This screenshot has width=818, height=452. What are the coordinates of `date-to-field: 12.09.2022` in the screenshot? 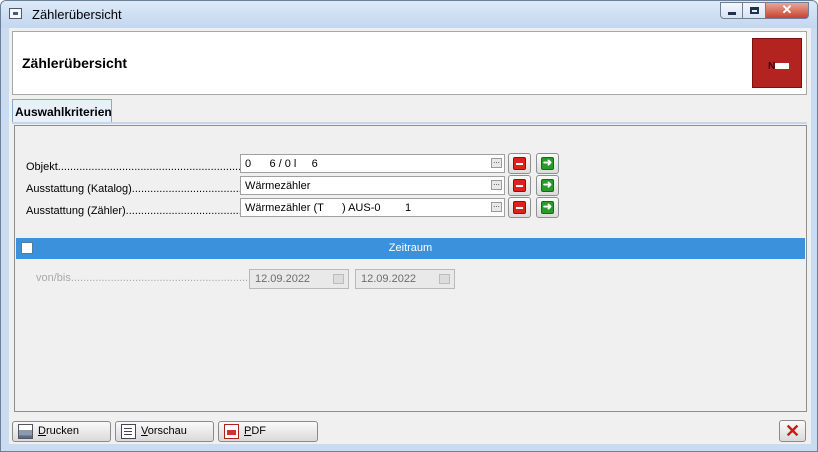 It's located at (405, 279).